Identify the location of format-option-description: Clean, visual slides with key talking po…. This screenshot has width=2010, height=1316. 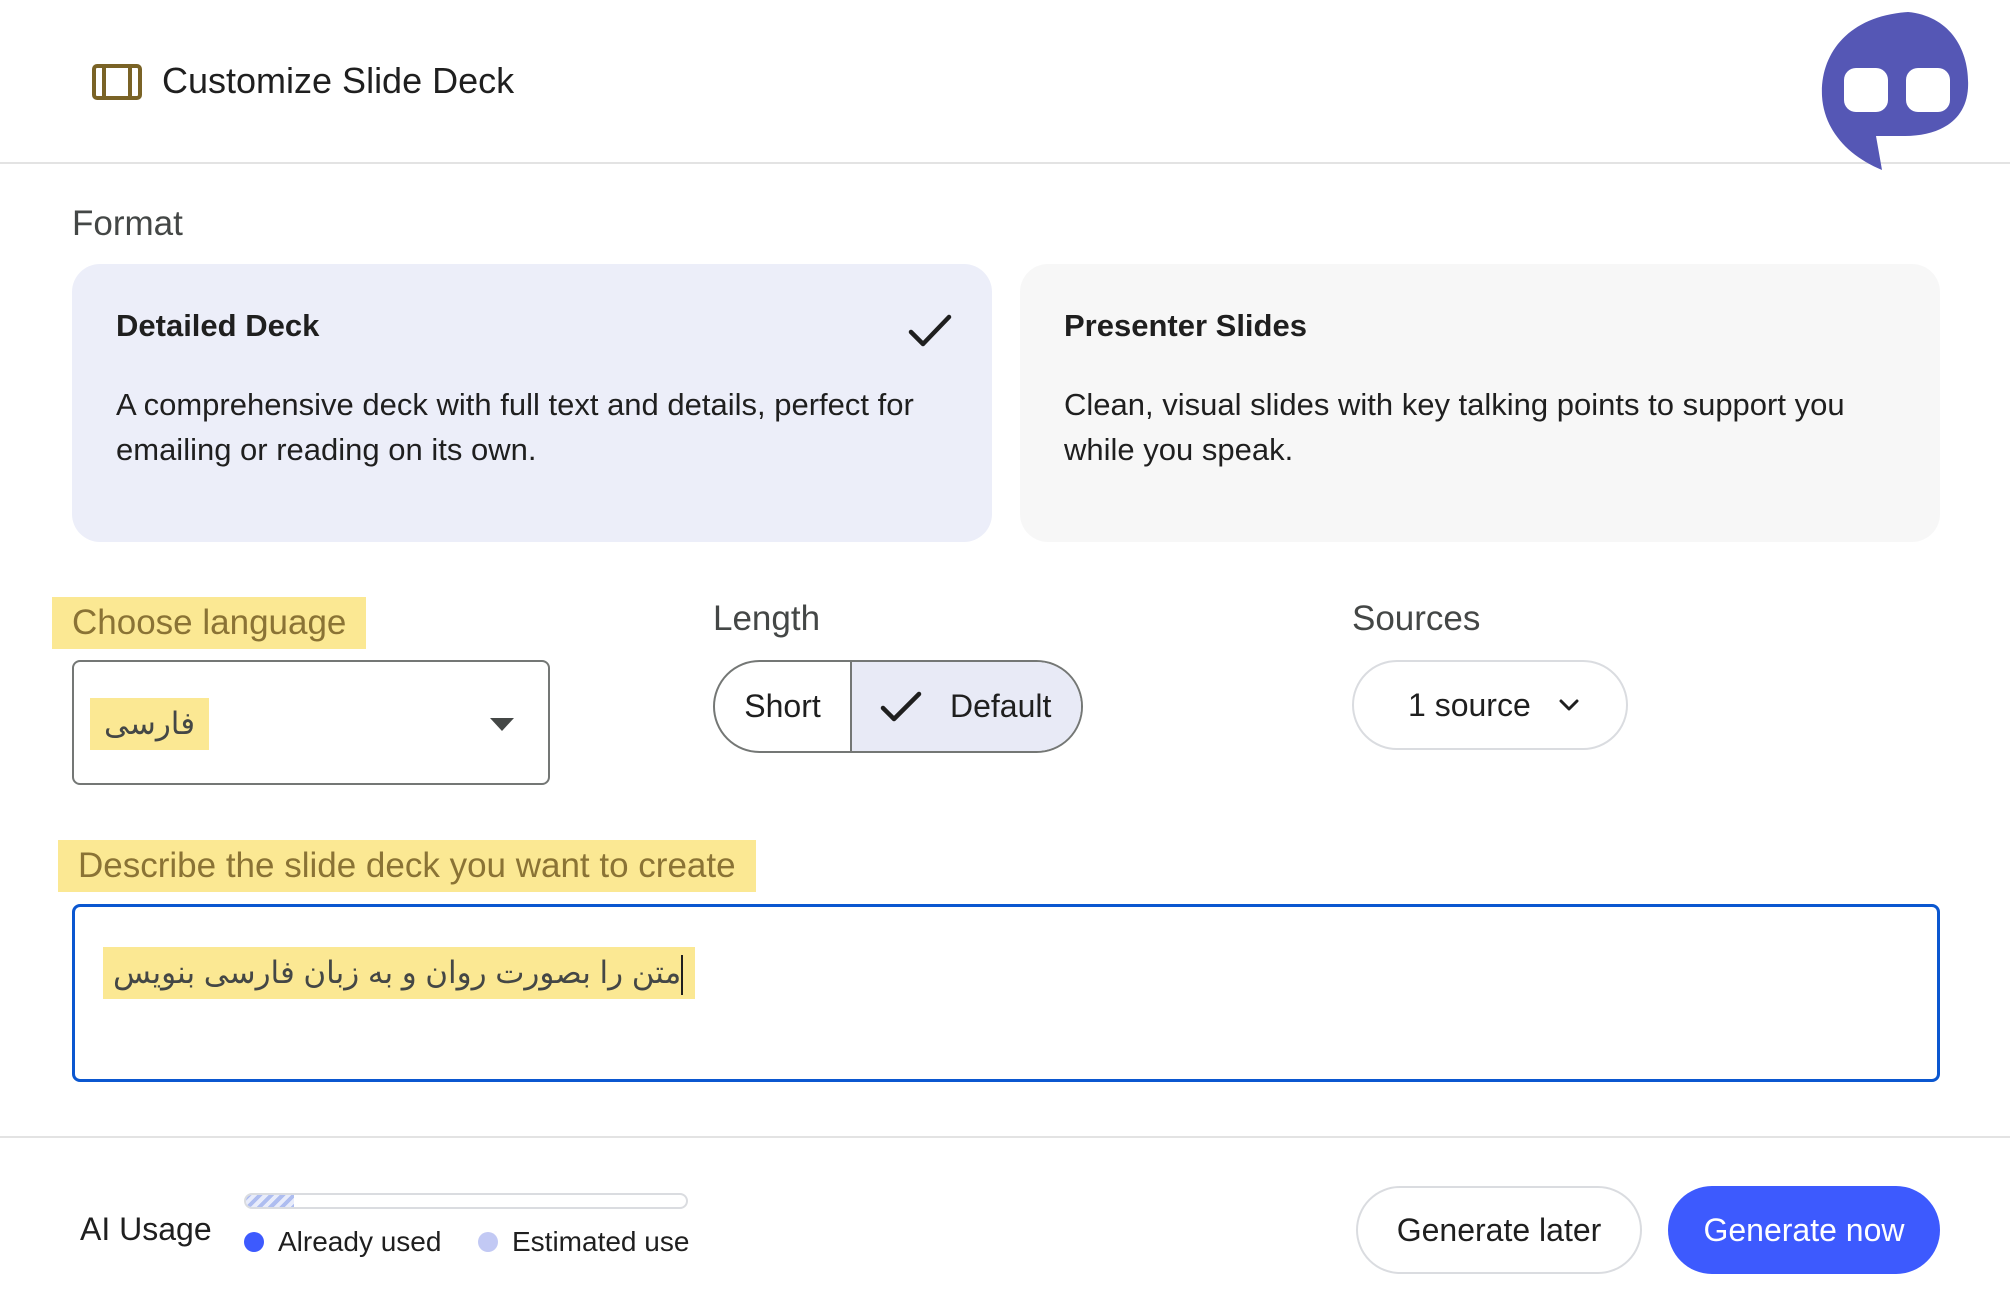
(1454, 427).